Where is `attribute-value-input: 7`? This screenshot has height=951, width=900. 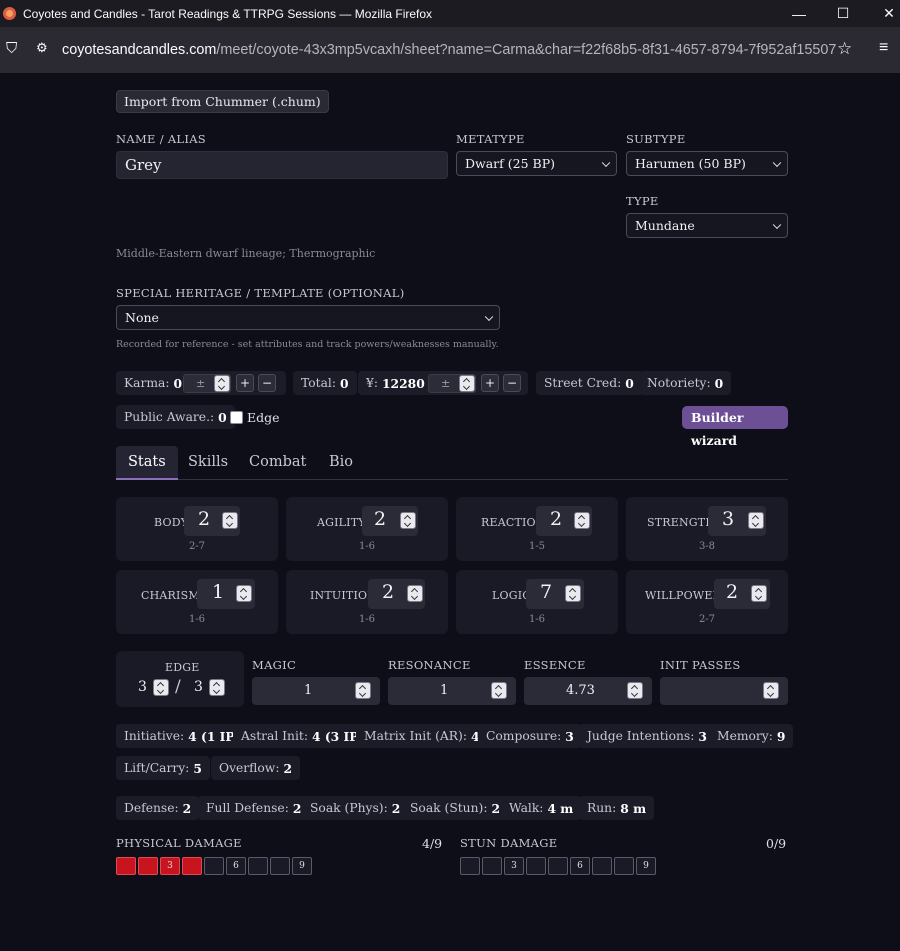
attribute-value-input: 7 is located at coordinates (555, 594).